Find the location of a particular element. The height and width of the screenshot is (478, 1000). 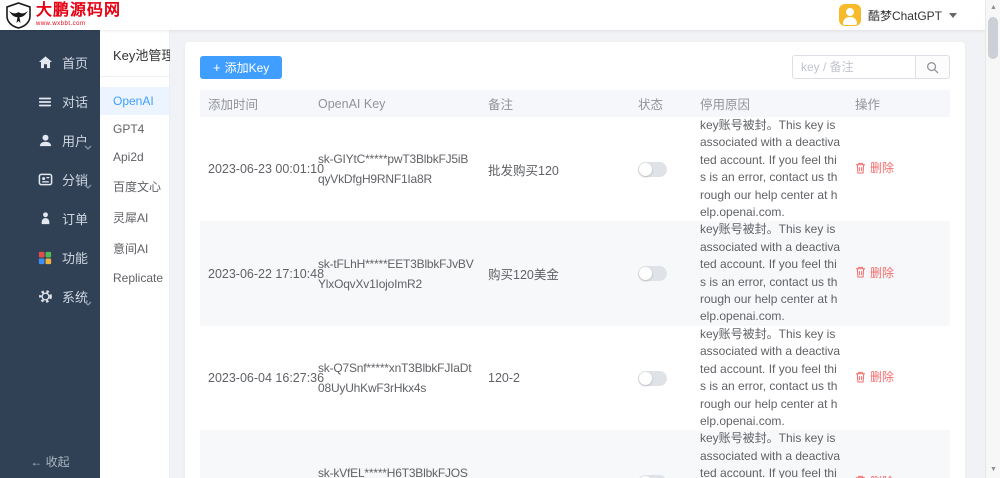

sidebar-item-system: 系统 is located at coordinates (50, 296).